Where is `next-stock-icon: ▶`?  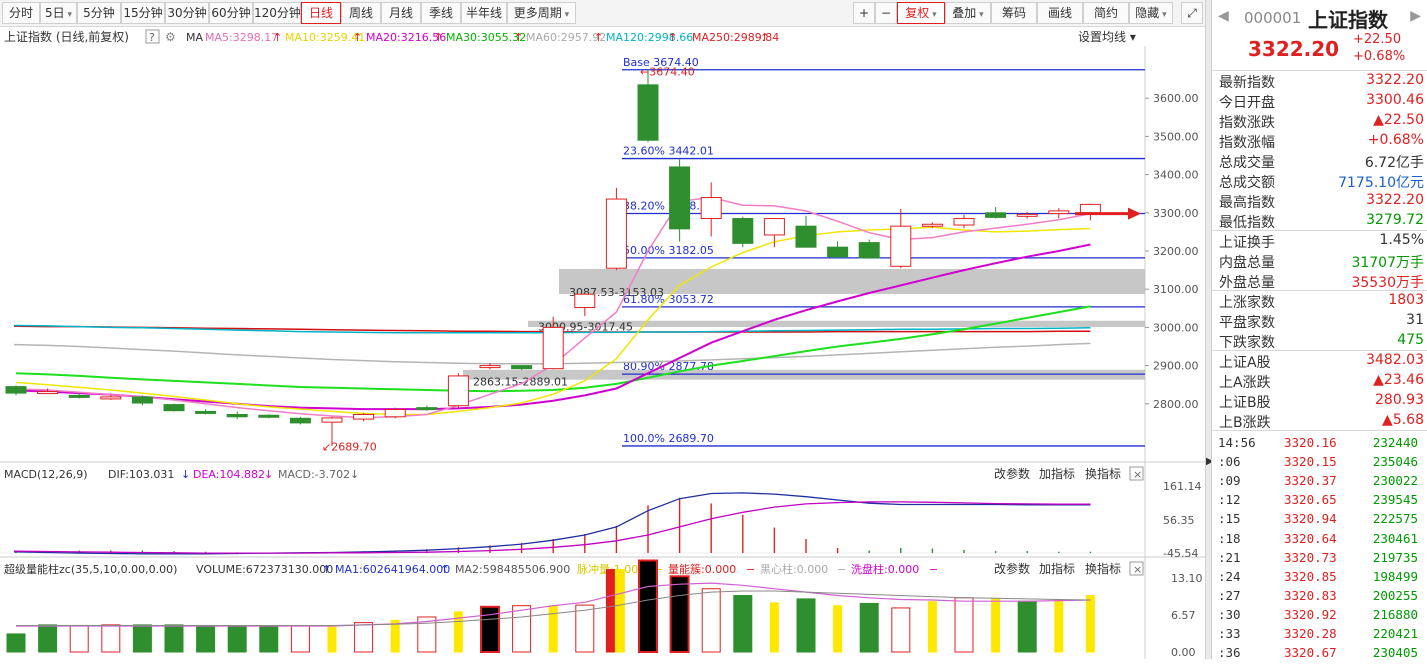
next-stock-icon: ▶ is located at coordinates (1415, 16).